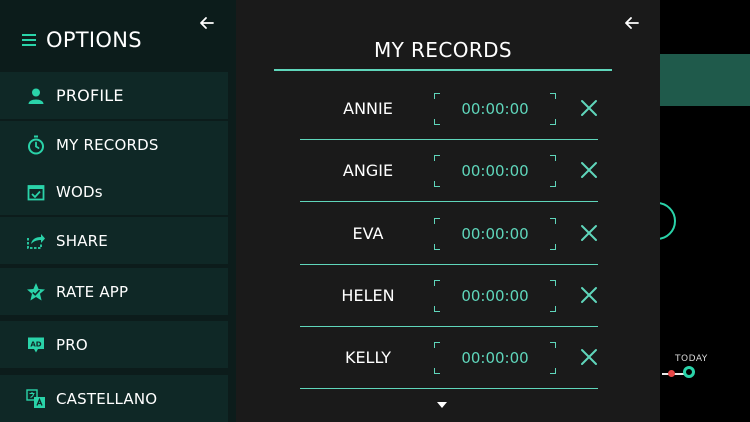 The image size is (750, 422). I want to click on menu-item-my-records: MY RECORDS, so click(114, 144).